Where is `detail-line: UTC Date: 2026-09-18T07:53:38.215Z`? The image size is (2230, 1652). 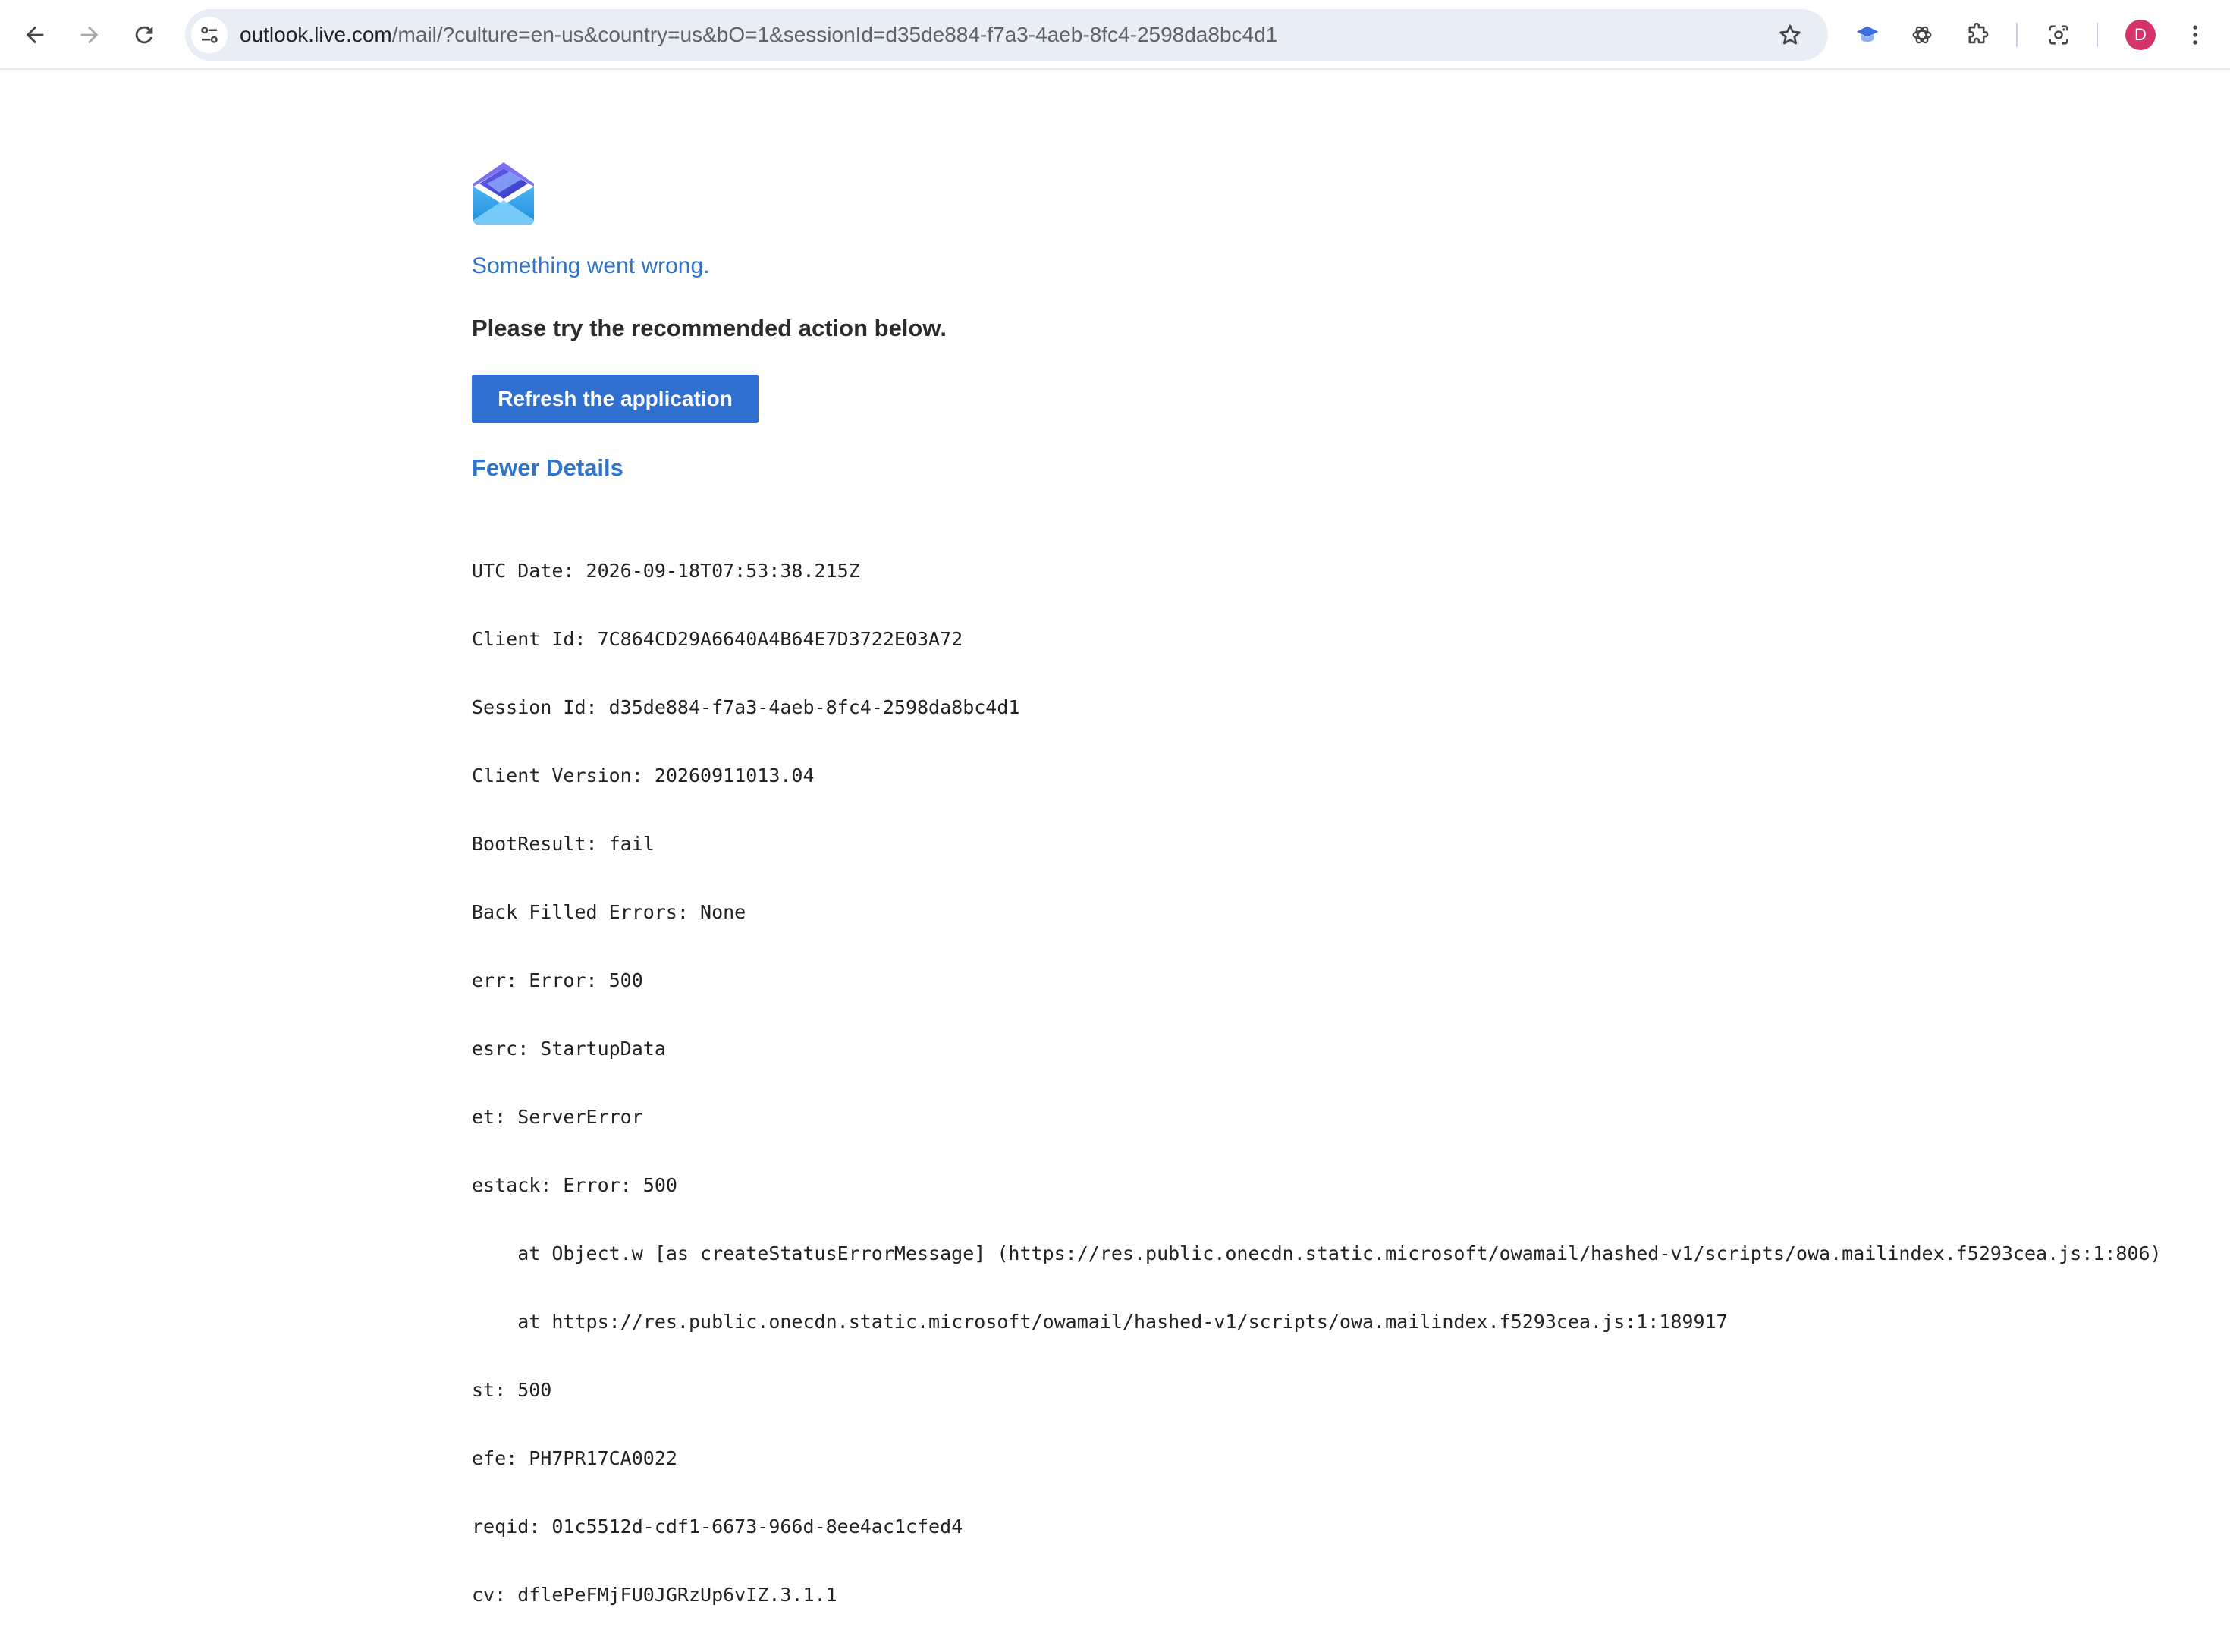 detail-line: UTC Date: 2026-09-18T07:53:38.215Z is located at coordinates (666, 571).